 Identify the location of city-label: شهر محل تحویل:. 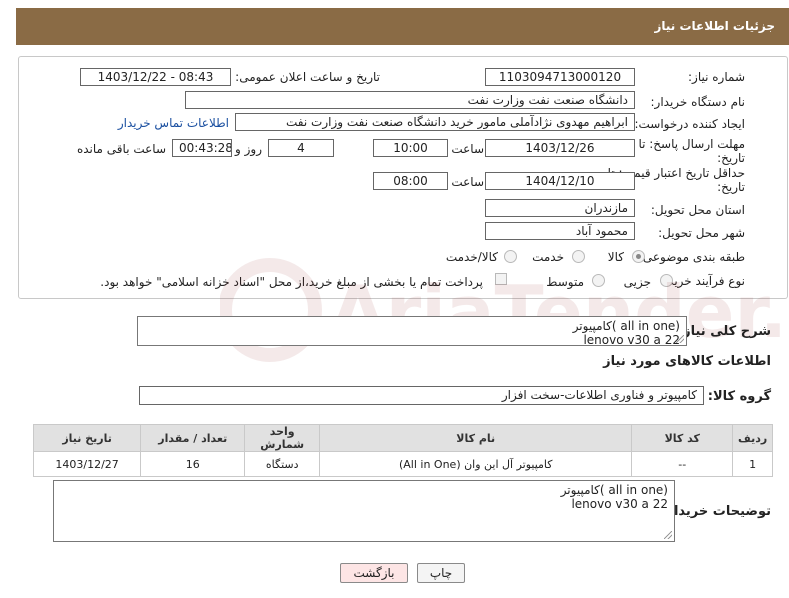
(701, 233).